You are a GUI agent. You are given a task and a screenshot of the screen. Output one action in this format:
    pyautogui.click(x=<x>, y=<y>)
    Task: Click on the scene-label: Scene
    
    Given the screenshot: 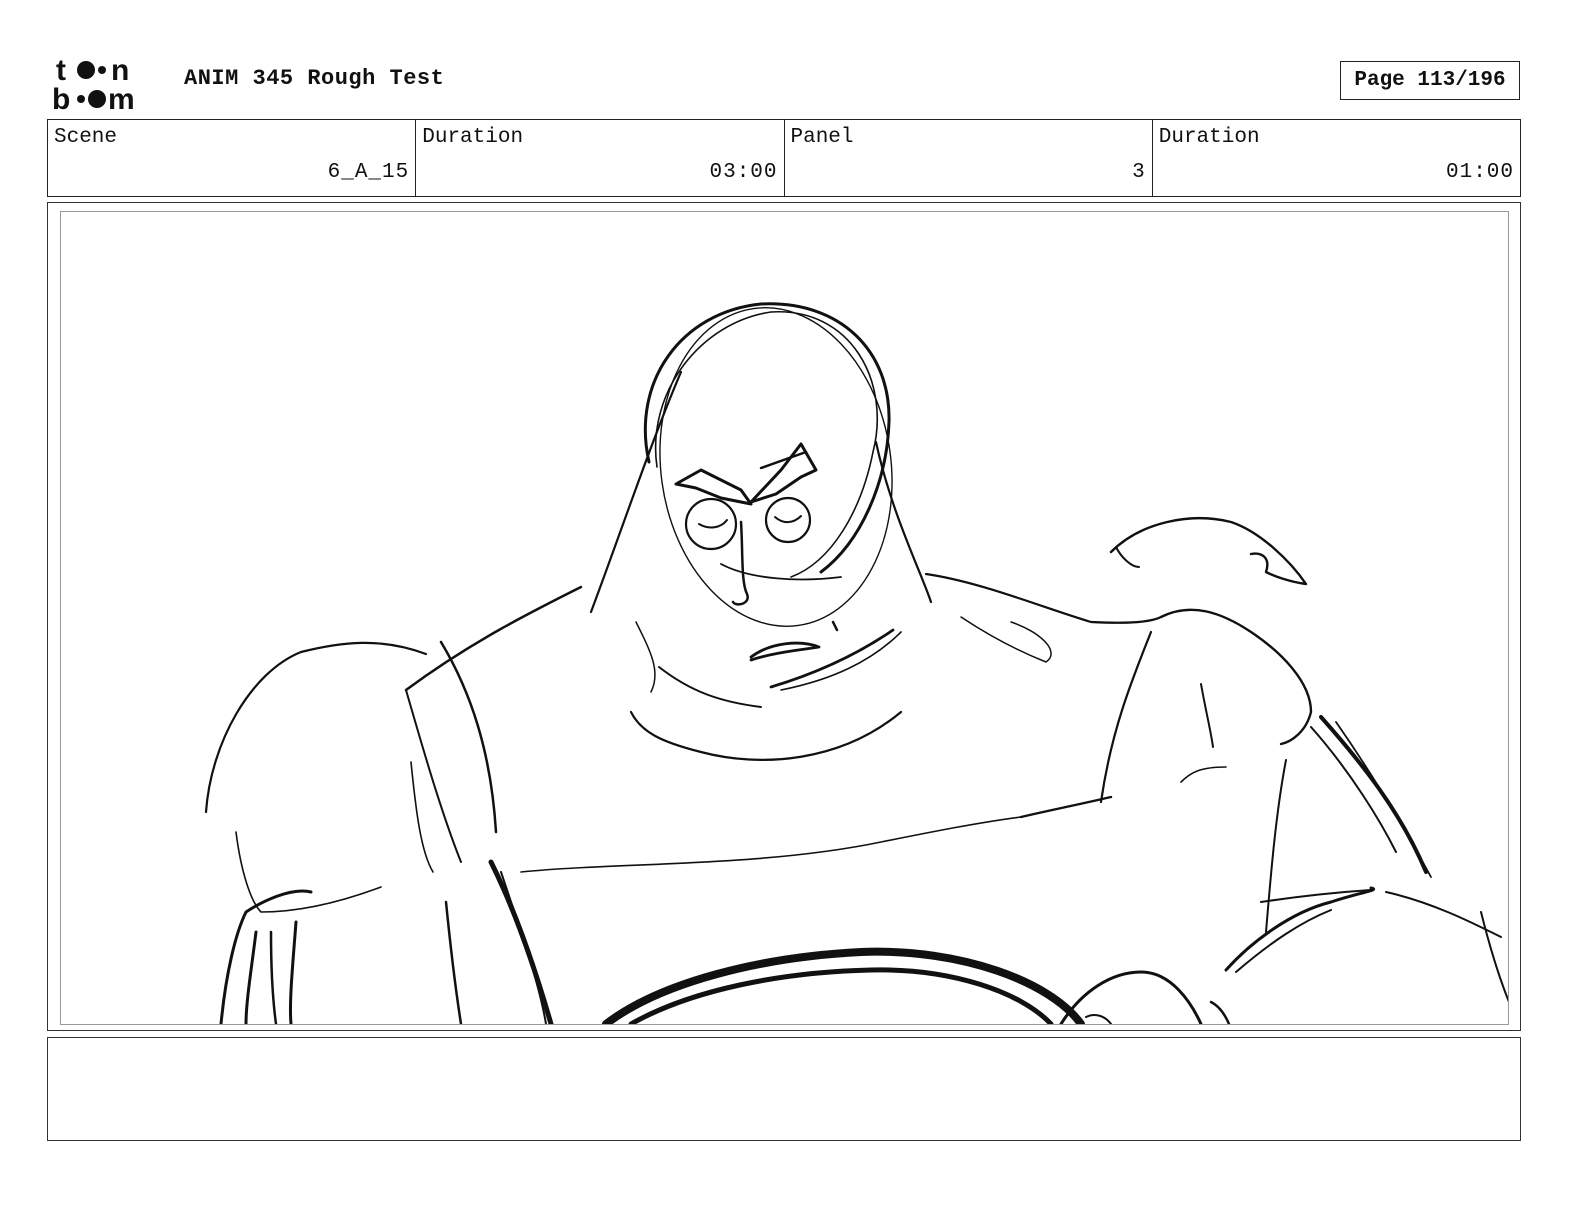 What is the action you would take?
    pyautogui.click(x=86, y=137)
    